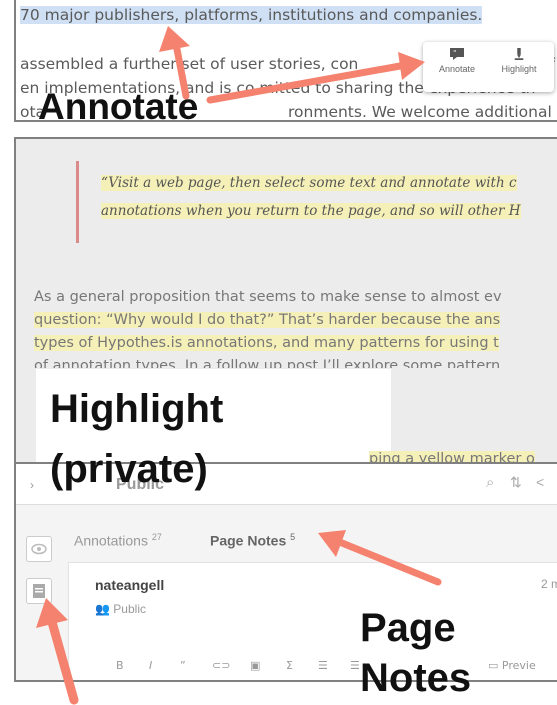 Image resolution: width=557 pixels, height=705 pixels. I want to click on arrow-to-page-notes-tab, so click(390, 562).